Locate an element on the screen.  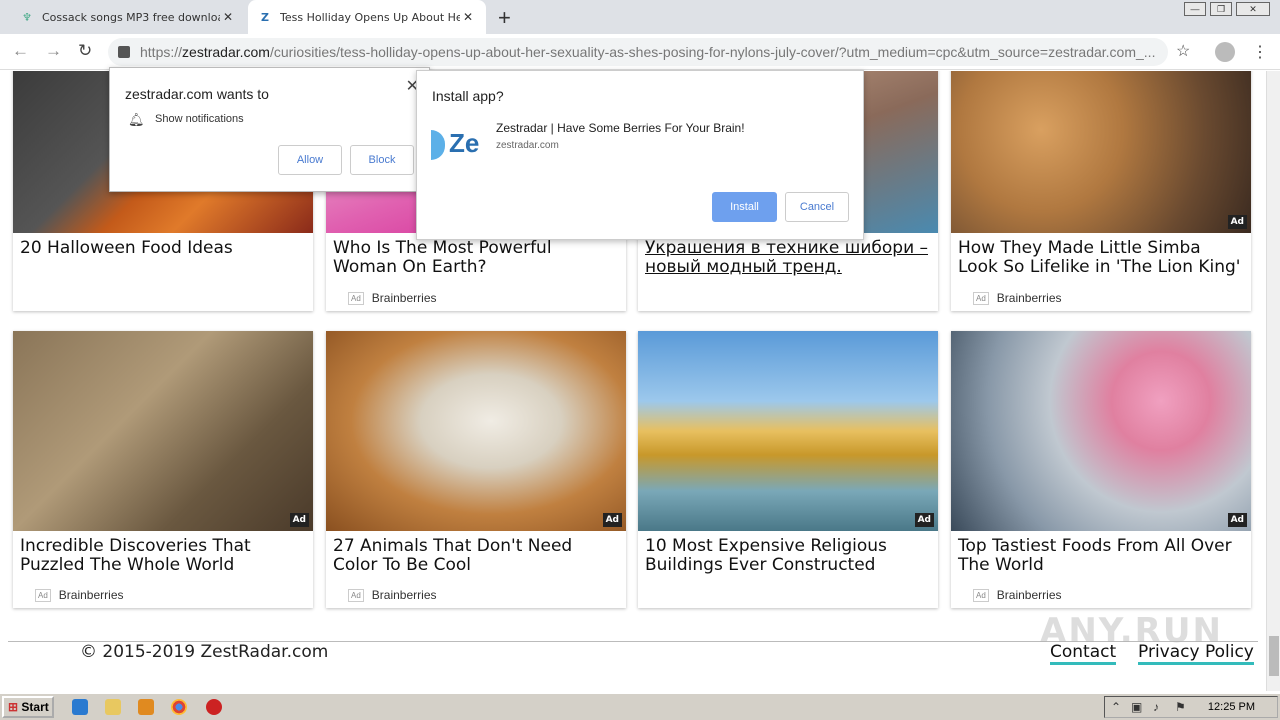
start-button: ⊞ Start is located at coordinates (28, 707).